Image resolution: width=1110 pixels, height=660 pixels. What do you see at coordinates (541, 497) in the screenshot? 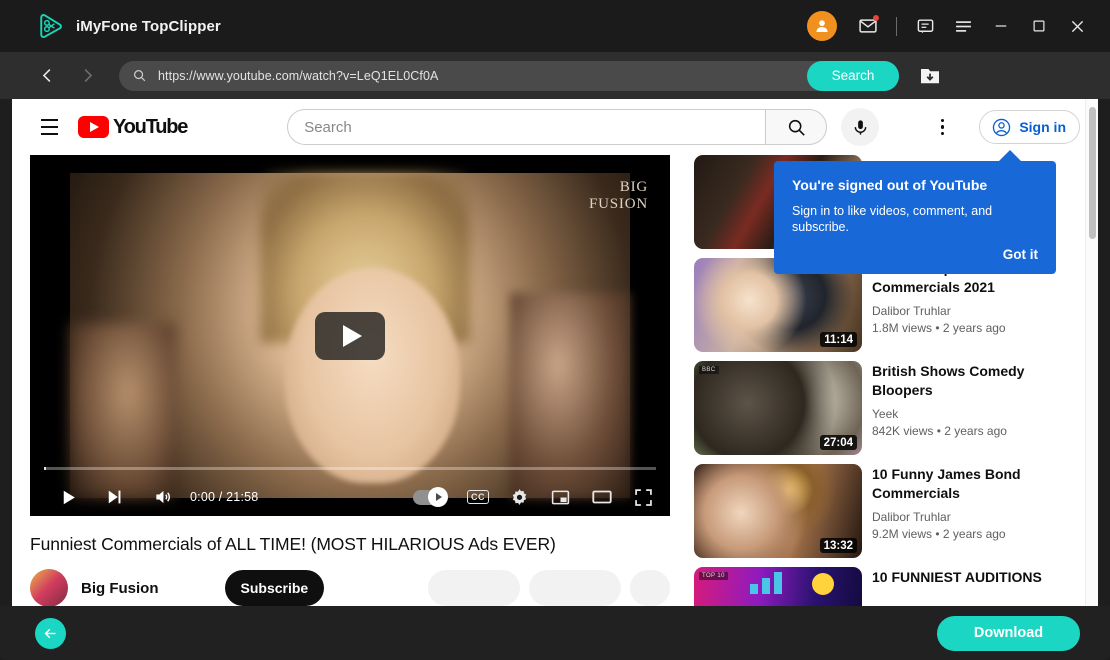
I see `player-controls-right: CC` at bounding box center [541, 497].